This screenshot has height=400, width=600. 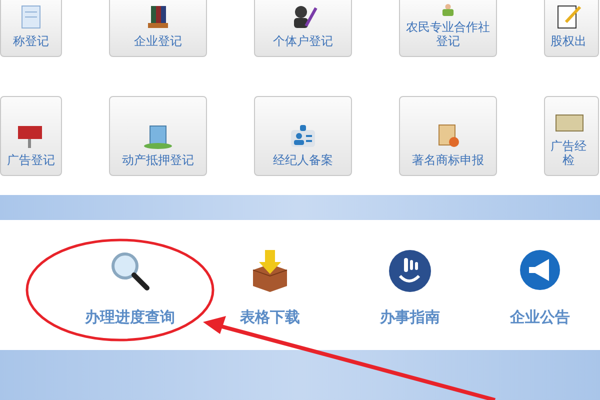 I want to click on quick-link: 办理进度查询, so click(x=130, y=317).